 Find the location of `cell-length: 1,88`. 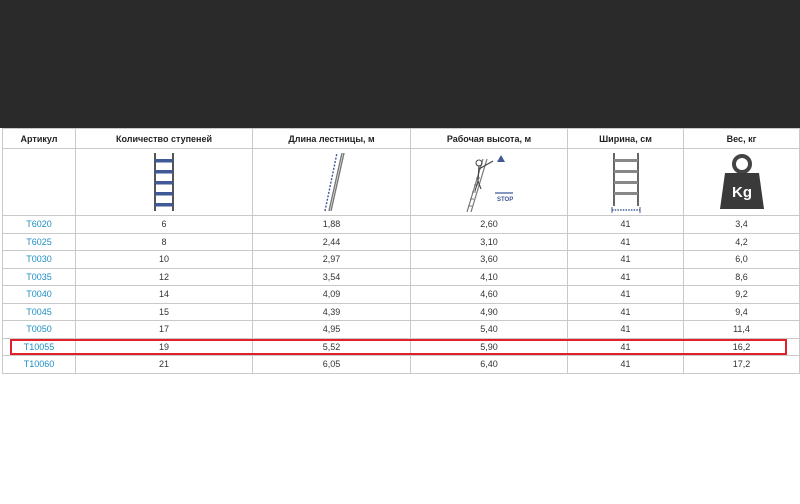

cell-length: 1,88 is located at coordinates (331, 224).